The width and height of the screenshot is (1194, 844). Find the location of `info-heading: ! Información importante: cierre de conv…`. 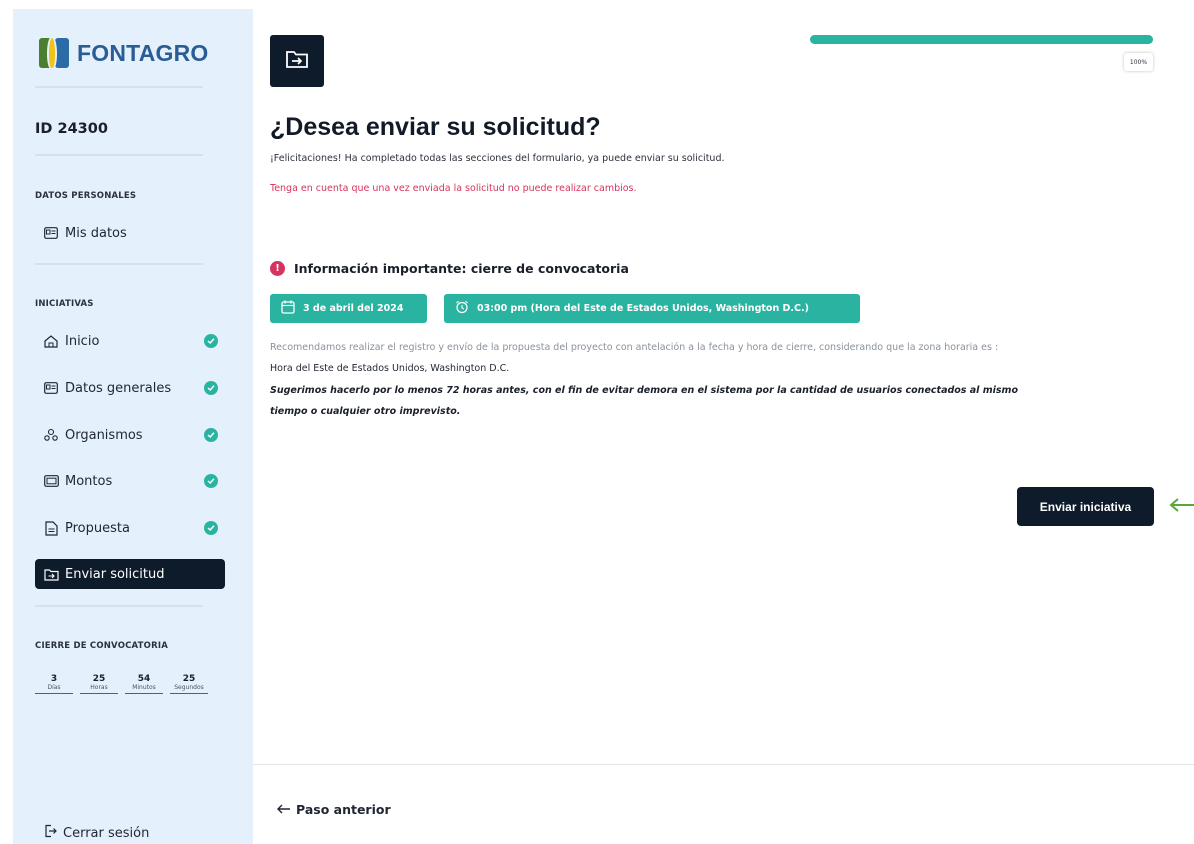

info-heading: ! Información importante: cierre de conv… is located at coordinates (449, 268).